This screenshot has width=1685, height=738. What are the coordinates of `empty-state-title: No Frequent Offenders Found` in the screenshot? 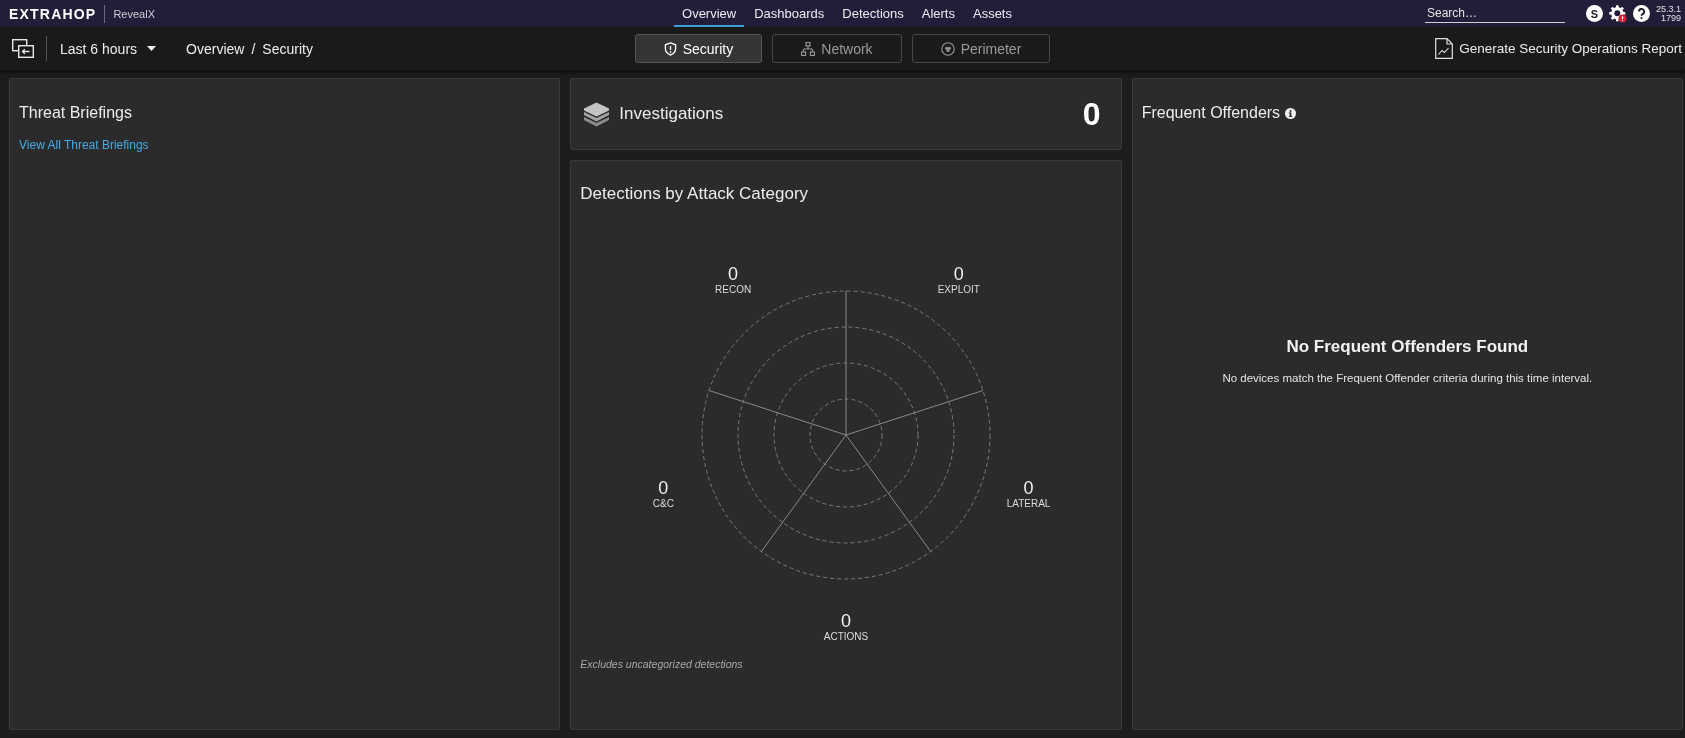 It's located at (1407, 347).